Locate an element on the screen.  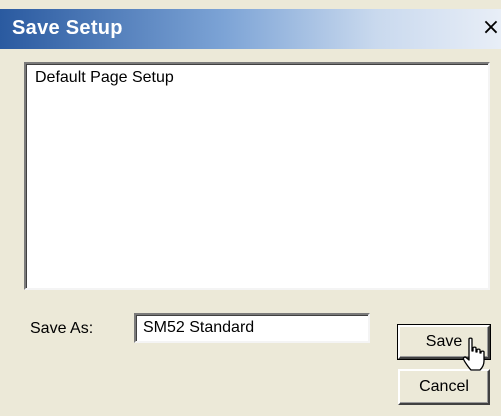
save-as-label: Save As: is located at coordinates (62, 328).